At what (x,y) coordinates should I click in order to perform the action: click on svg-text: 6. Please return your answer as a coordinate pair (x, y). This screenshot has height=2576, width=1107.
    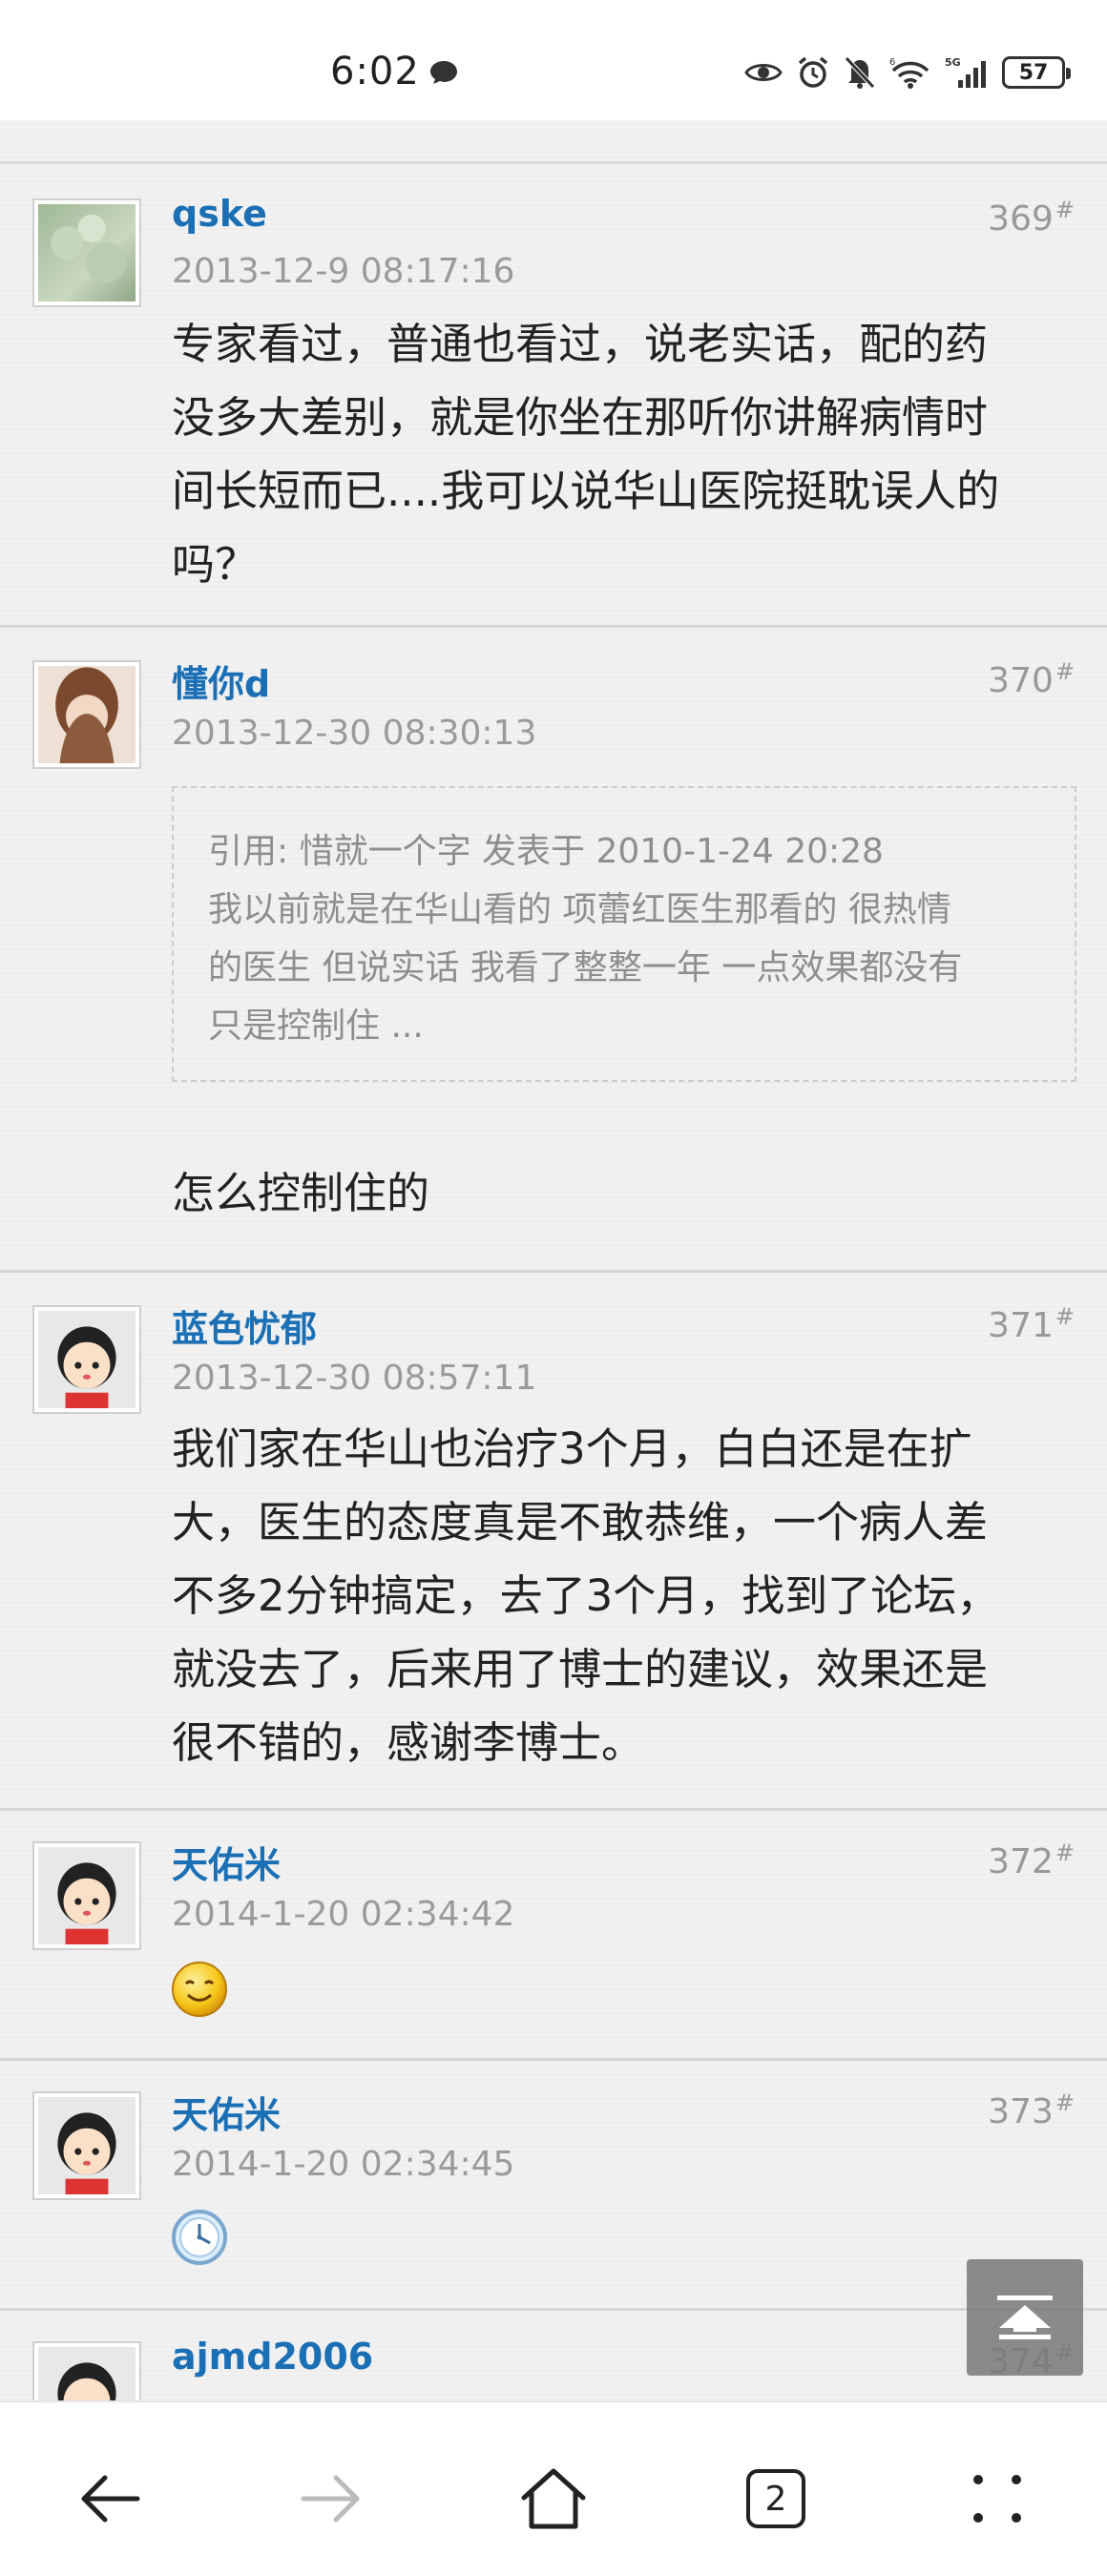
    Looking at the image, I should click on (892, 62).